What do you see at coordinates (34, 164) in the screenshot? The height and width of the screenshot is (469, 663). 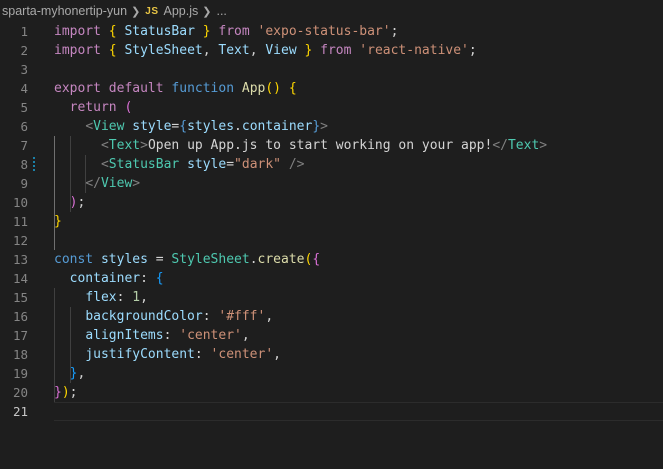 I see `modified-line-indicator` at bounding box center [34, 164].